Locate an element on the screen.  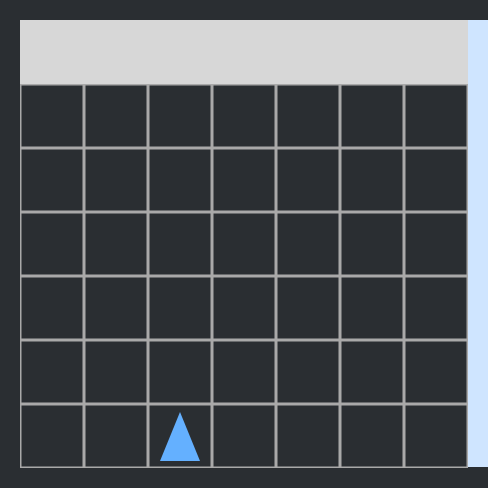
grid-cell-r2-c4 is located at coordinates (308, 244).